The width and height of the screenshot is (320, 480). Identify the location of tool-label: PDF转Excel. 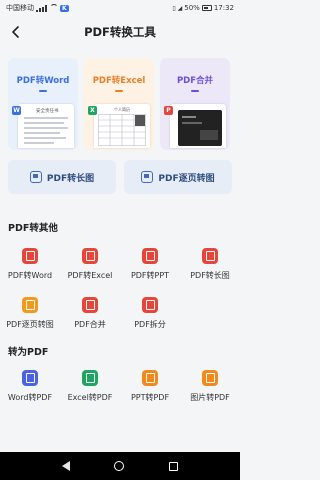
(90, 275).